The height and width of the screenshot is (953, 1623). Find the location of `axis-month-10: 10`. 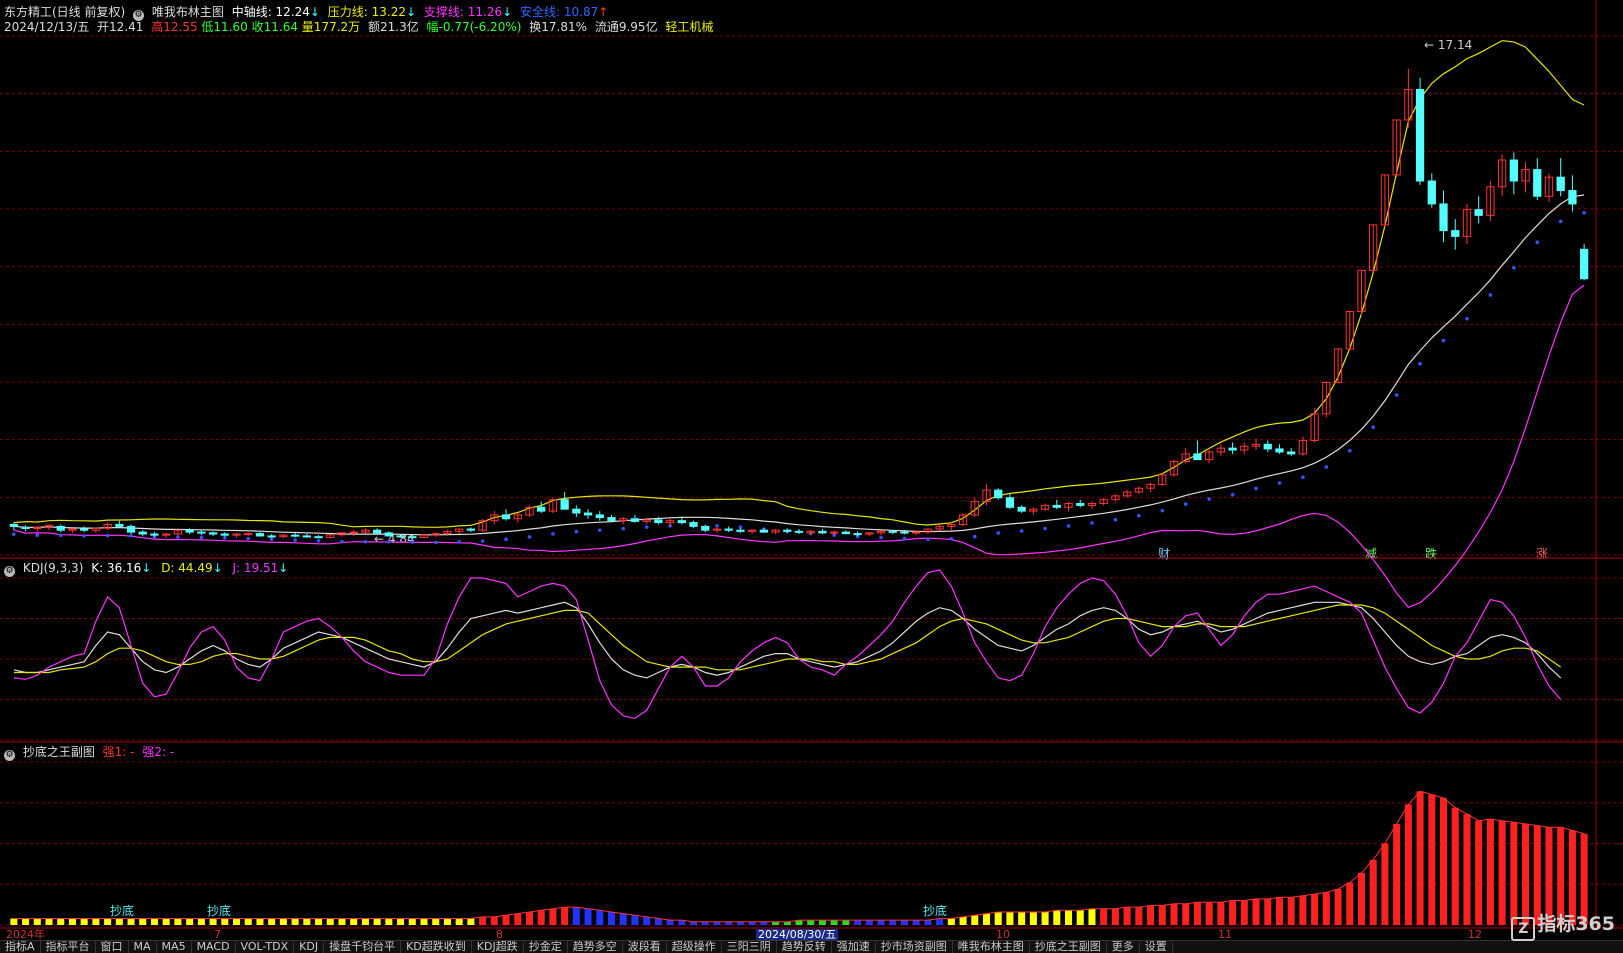

axis-month-10: 10 is located at coordinates (1003, 934).